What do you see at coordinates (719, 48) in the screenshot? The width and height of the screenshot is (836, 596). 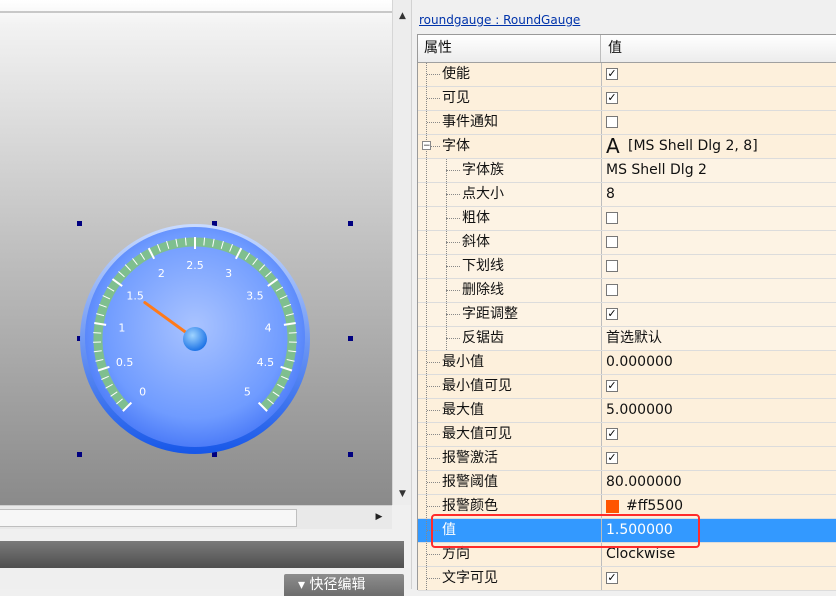 I see `column-header-value: 值` at bounding box center [719, 48].